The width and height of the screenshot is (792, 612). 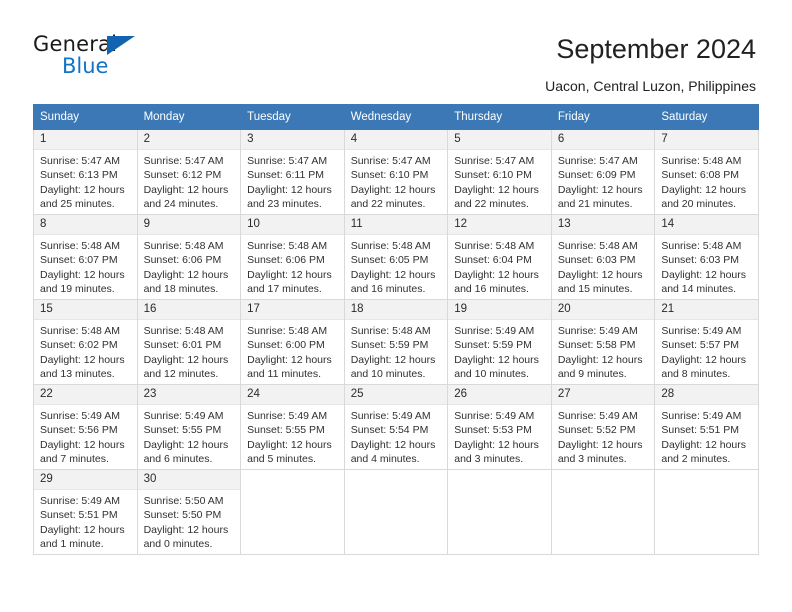 What do you see at coordinates (292, 117) in the screenshot?
I see `weekday-header-tuesday: Tuesday` at bounding box center [292, 117].